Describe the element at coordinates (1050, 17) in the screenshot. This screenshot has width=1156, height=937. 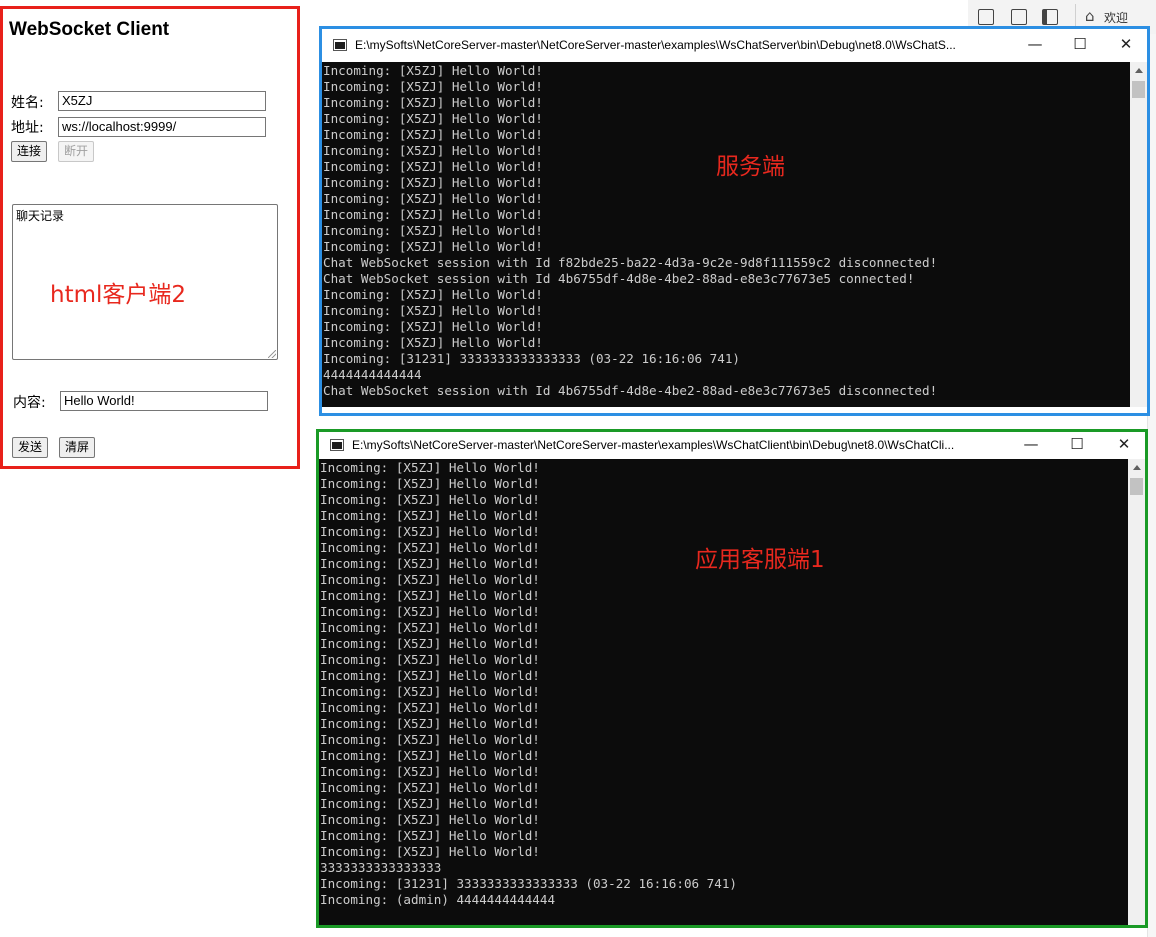
I see `sidebar-icon` at that location.